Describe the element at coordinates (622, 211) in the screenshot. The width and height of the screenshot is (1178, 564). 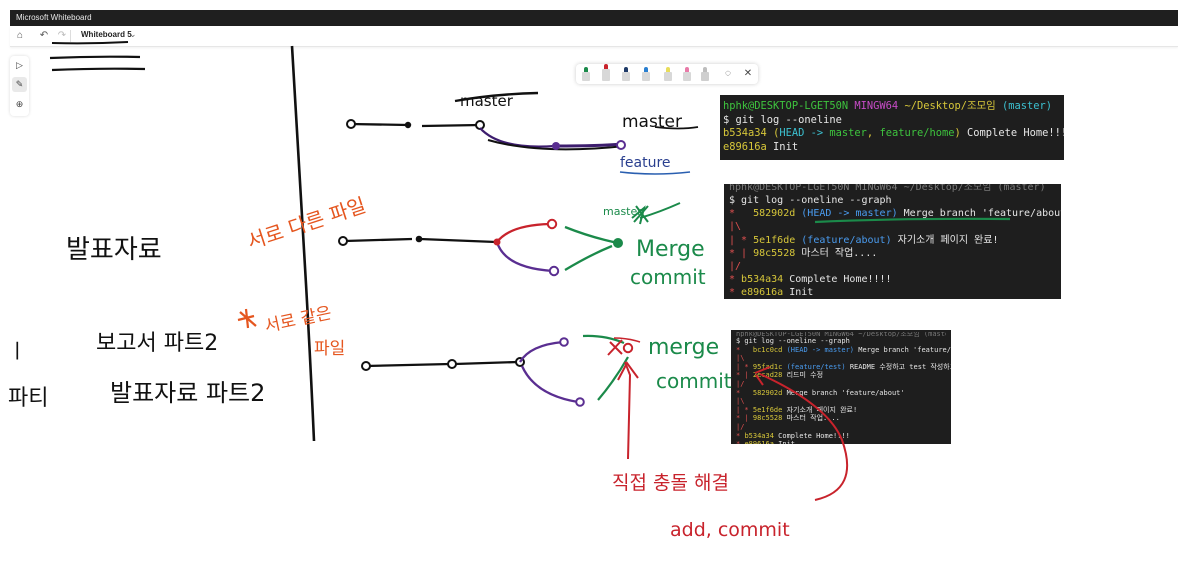
I see `hw-master-small: master` at that location.